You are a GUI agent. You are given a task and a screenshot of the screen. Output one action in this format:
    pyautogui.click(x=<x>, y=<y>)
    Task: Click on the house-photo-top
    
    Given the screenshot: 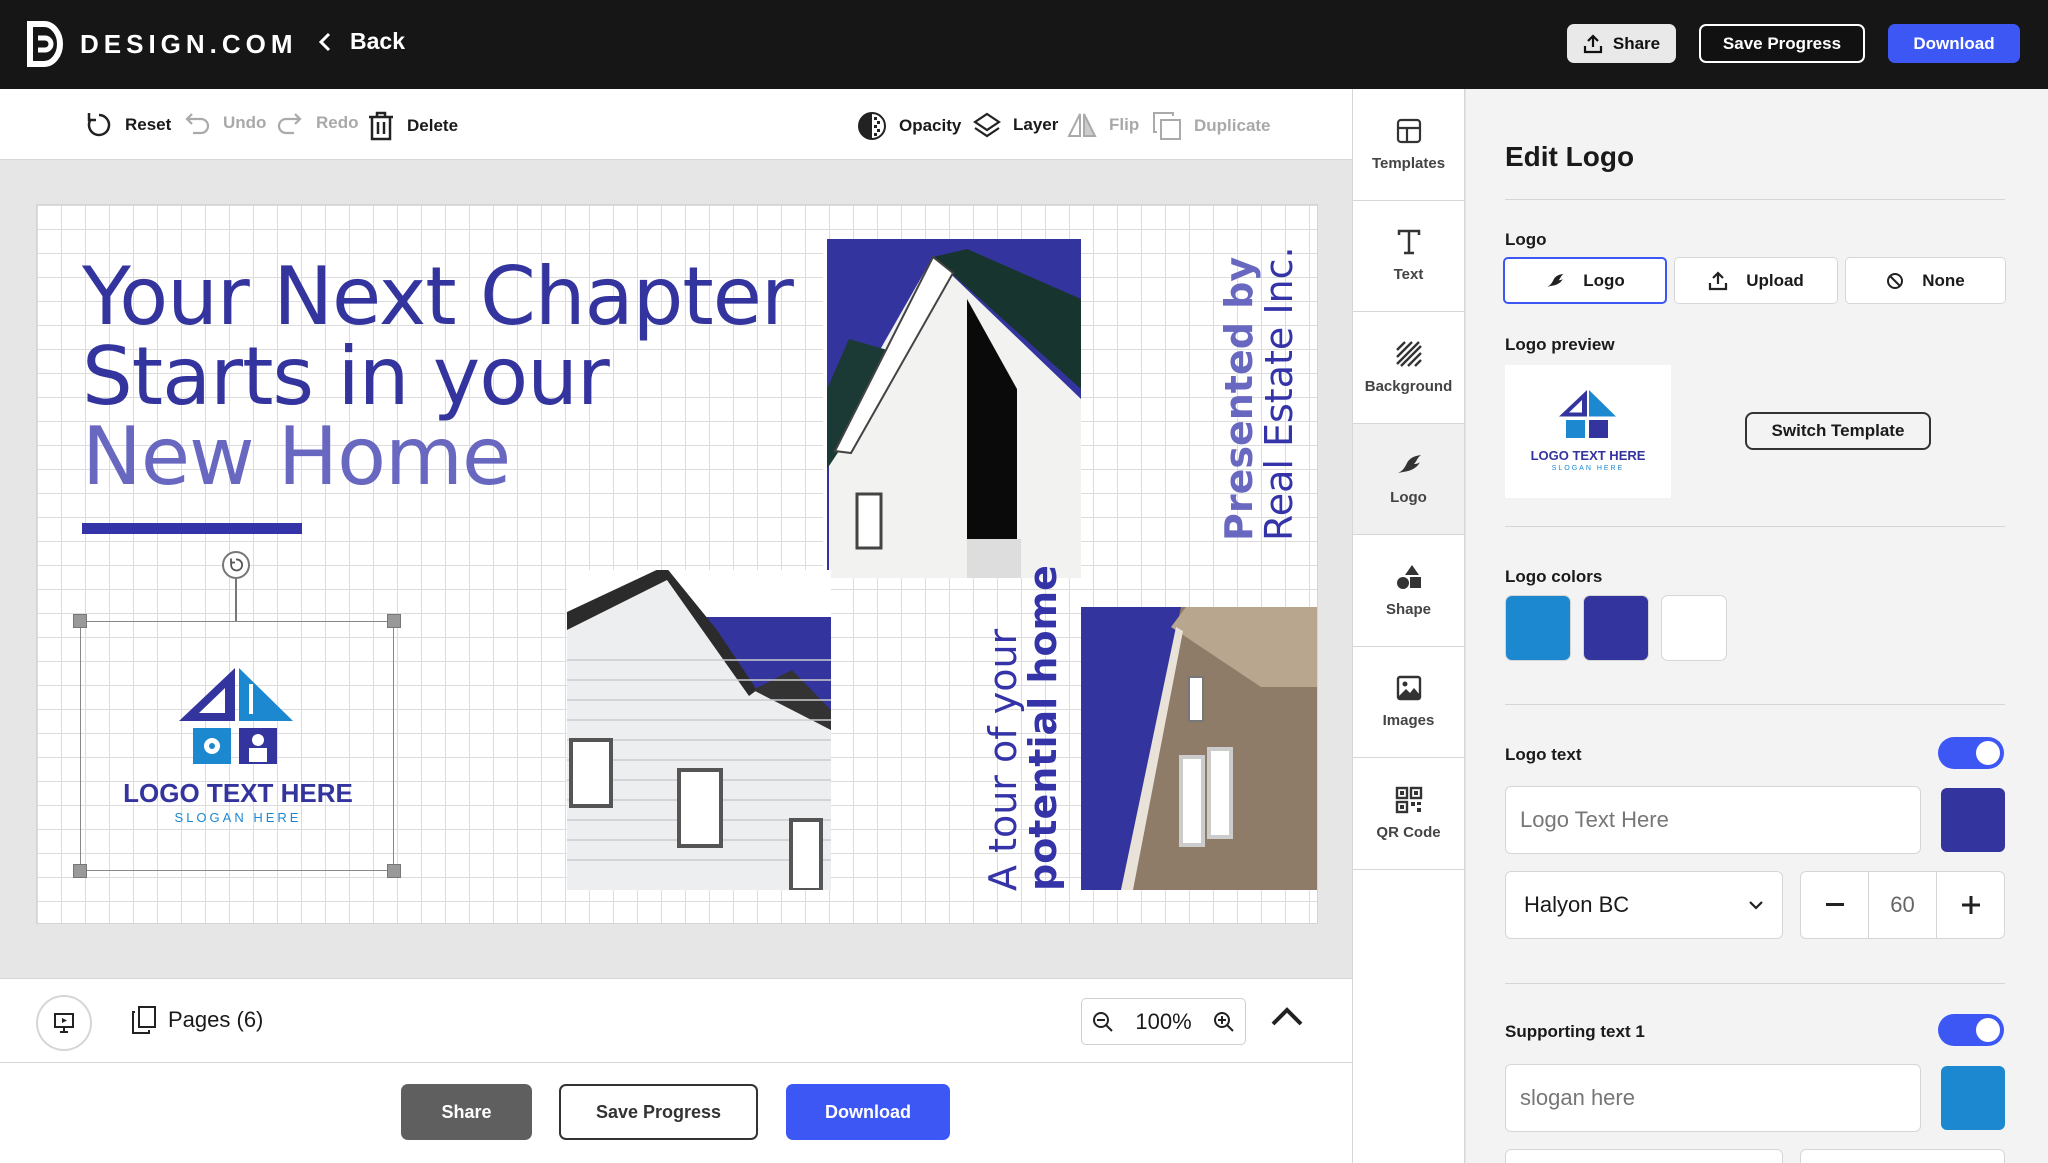 What is the action you would take?
    pyautogui.click(x=954, y=408)
    